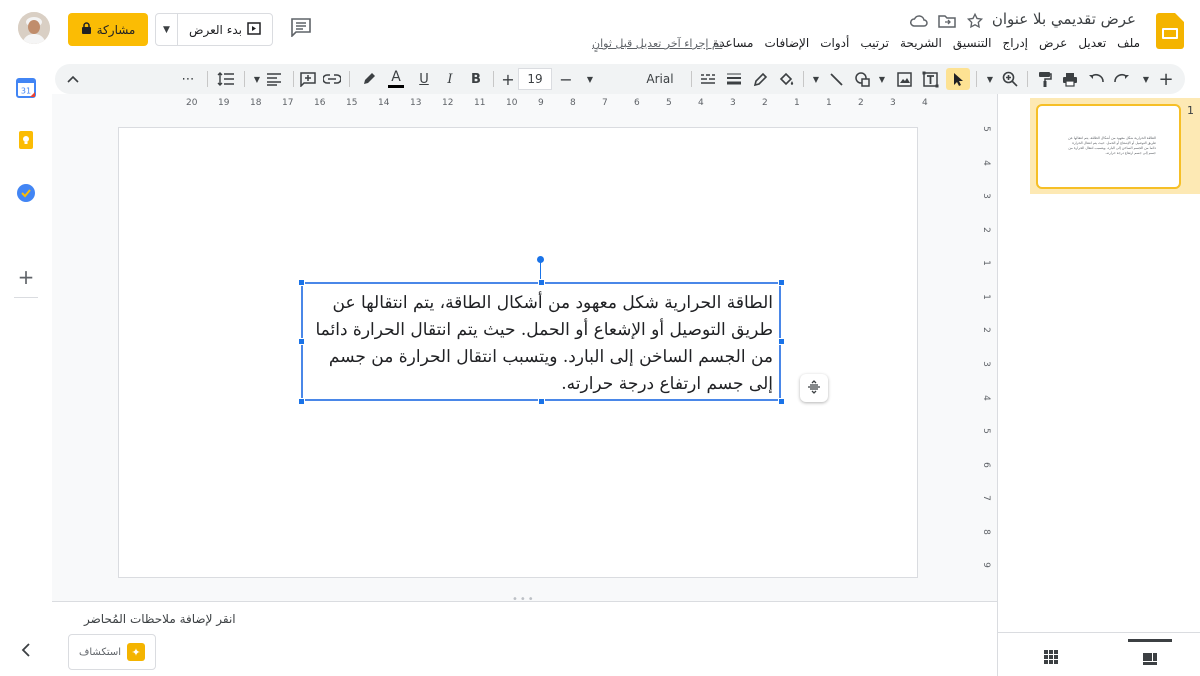 The height and width of the screenshot is (676, 1200). What do you see at coordinates (302, 28) in the screenshot?
I see `comments-icon` at bounding box center [302, 28].